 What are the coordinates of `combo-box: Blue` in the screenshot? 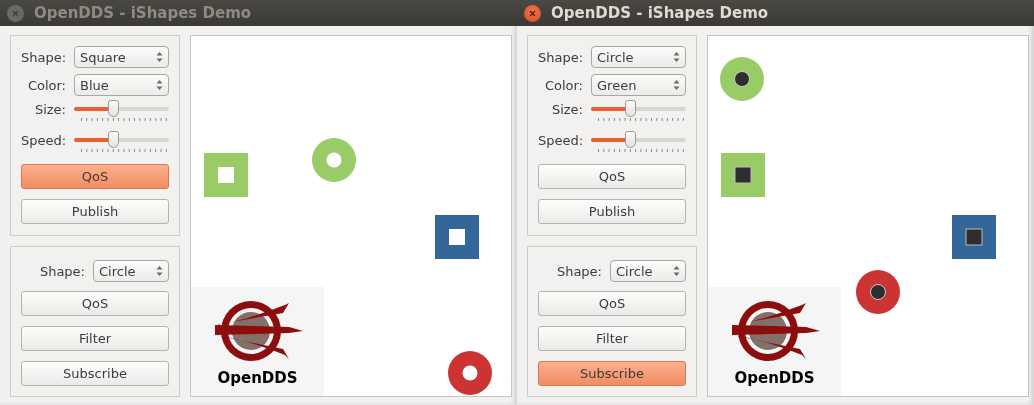 It's located at (121, 85).